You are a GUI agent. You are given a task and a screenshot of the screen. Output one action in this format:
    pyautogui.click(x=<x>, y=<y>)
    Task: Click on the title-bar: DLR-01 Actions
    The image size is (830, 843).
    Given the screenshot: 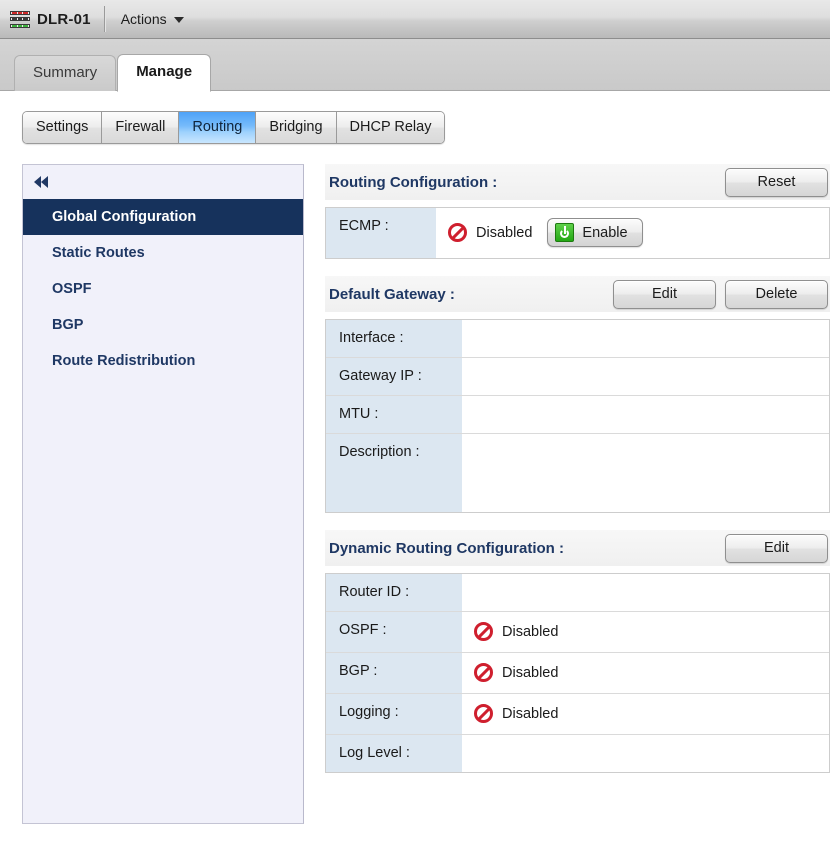 What is the action you would take?
    pyautogui.click(x=415, y=19)
    